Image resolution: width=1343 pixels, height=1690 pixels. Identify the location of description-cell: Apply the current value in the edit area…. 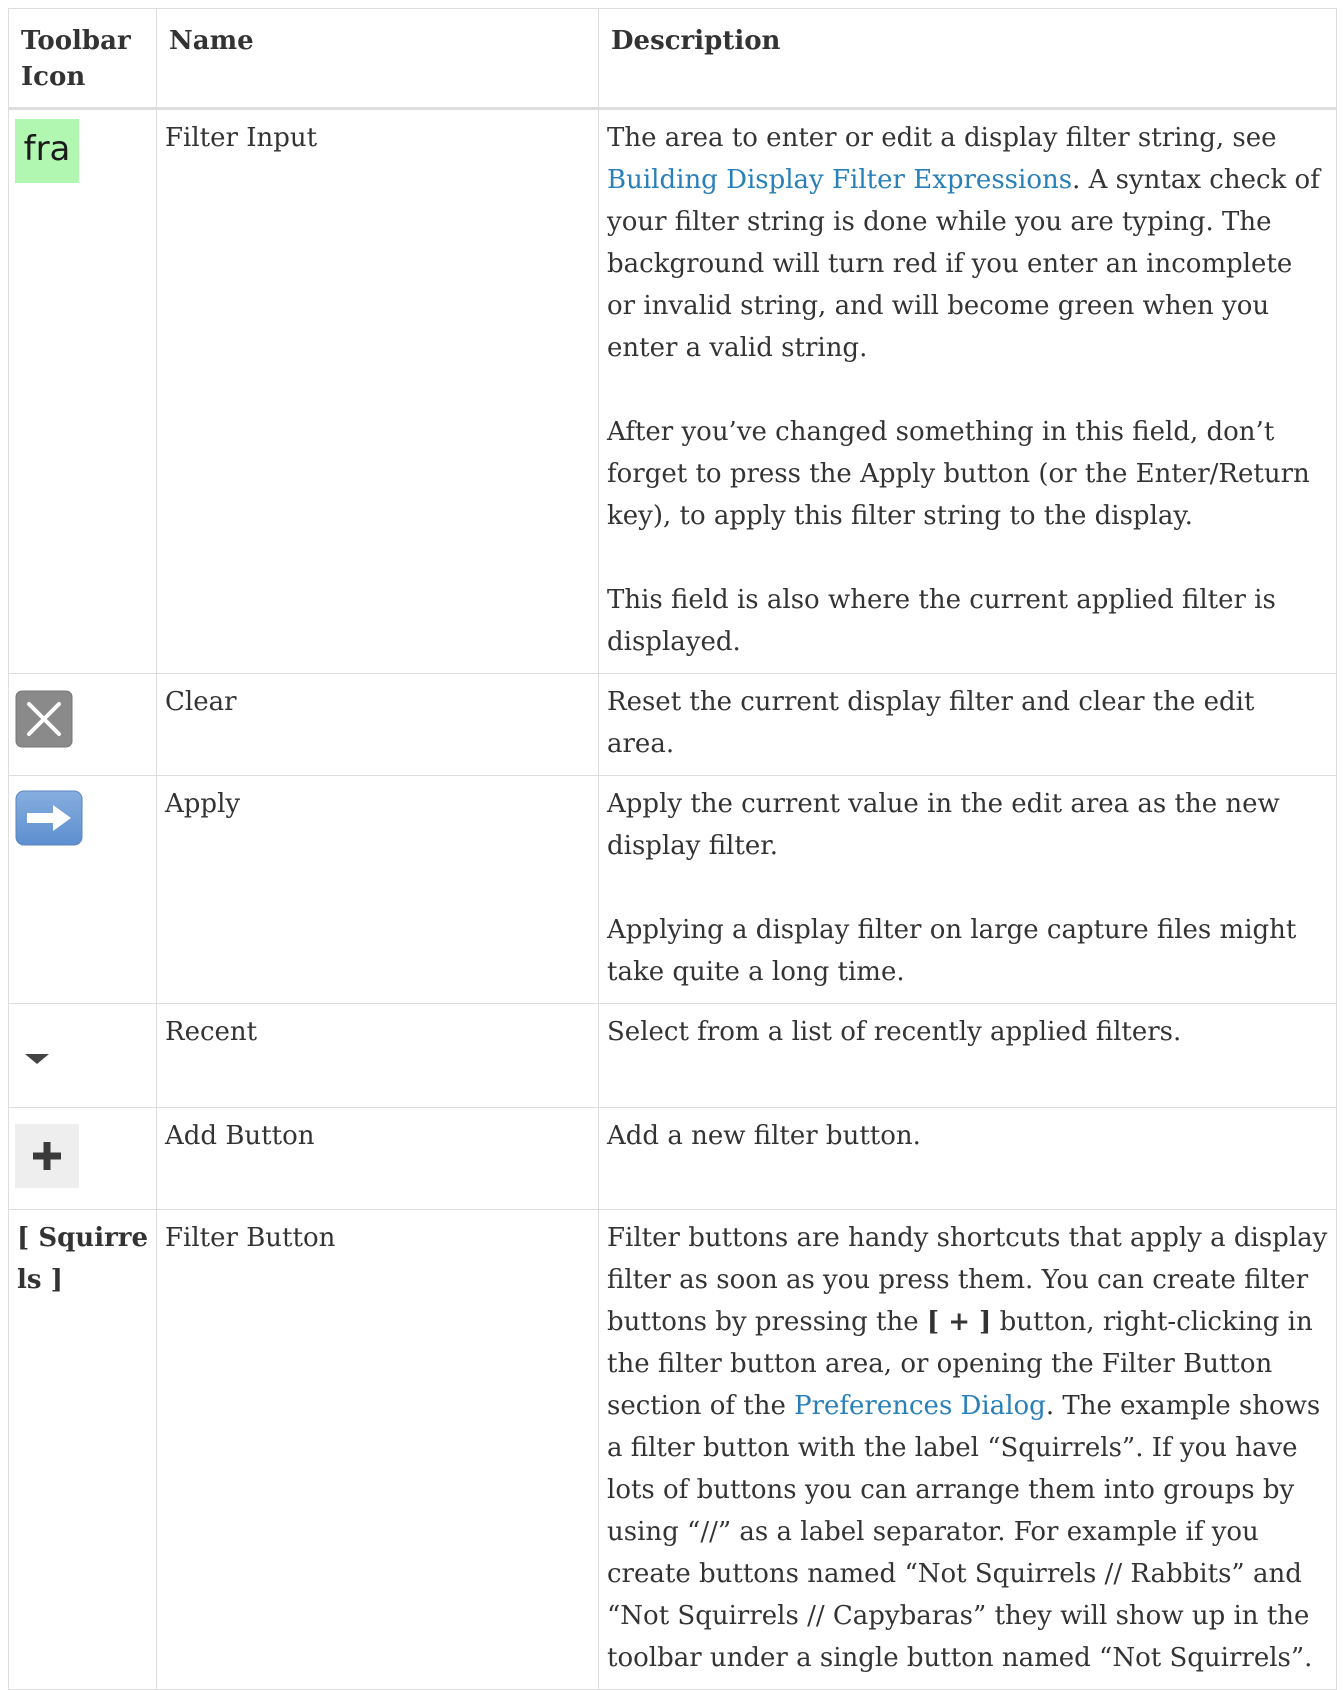
(967, 889).